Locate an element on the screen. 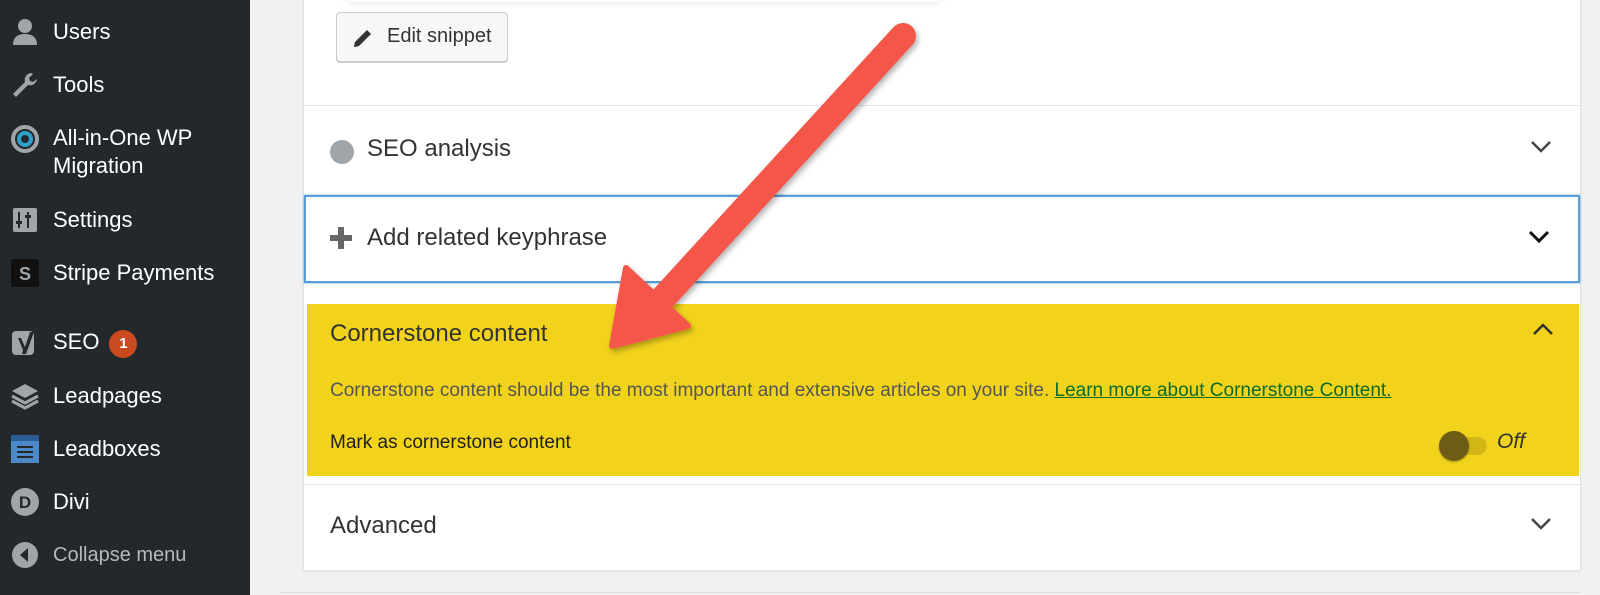  sidebar-item-label: Settings is located at coordinates (93, 219).